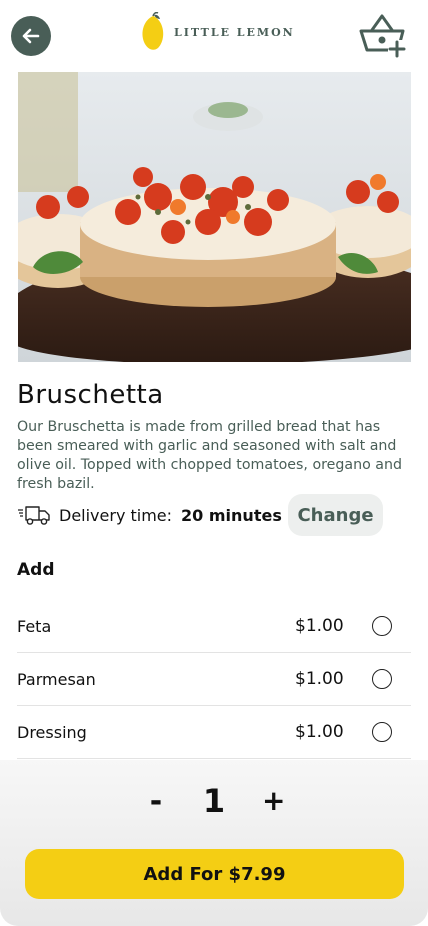 This screenshot has height=926, width=428. Describe the element at coordinates (34, 515) in the screenshot. I see `delivery-truck-icon` at that location.